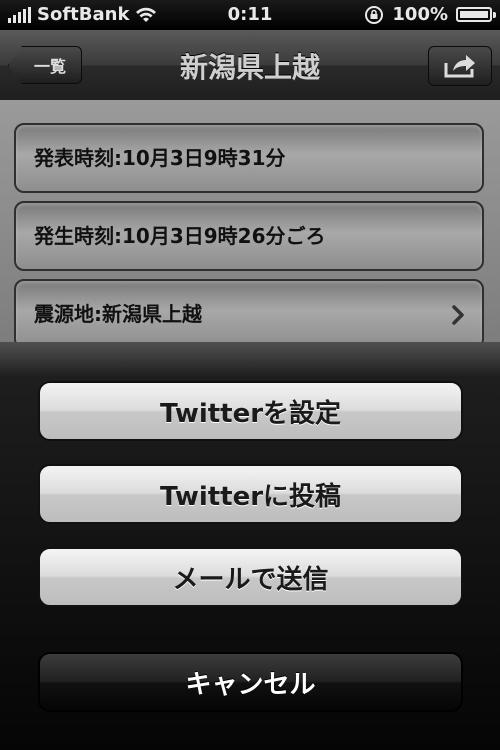  What do you see at coordinates (250, 411) in the screenshot?
I see `twitter-settings-button: Twitterを設定` at bounding box center [250, 411].